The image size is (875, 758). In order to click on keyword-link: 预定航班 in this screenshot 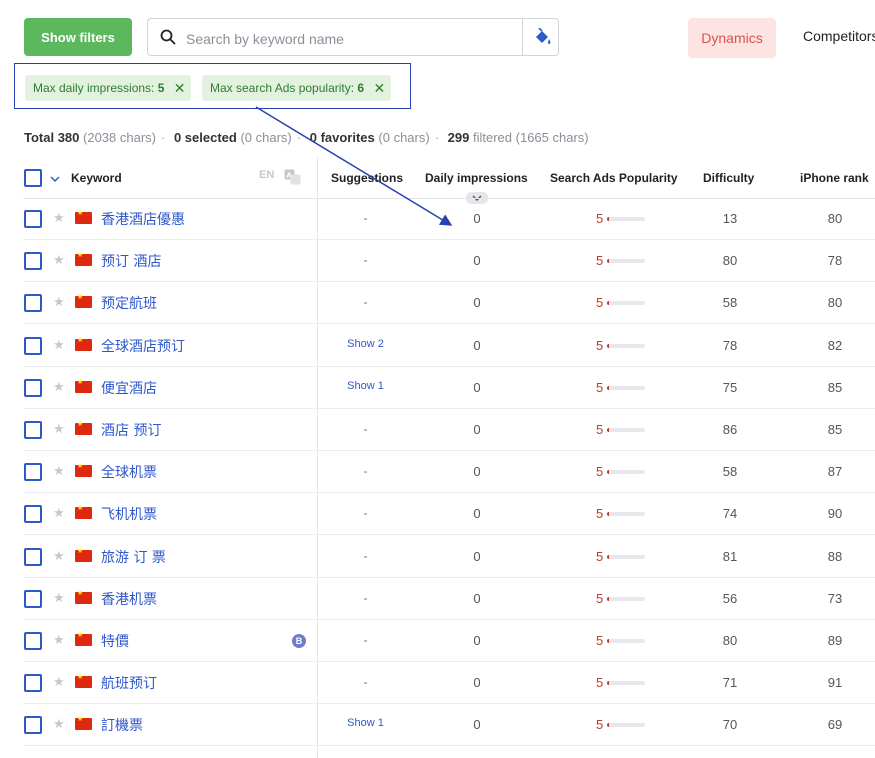, I will do `click(129, 303)`.